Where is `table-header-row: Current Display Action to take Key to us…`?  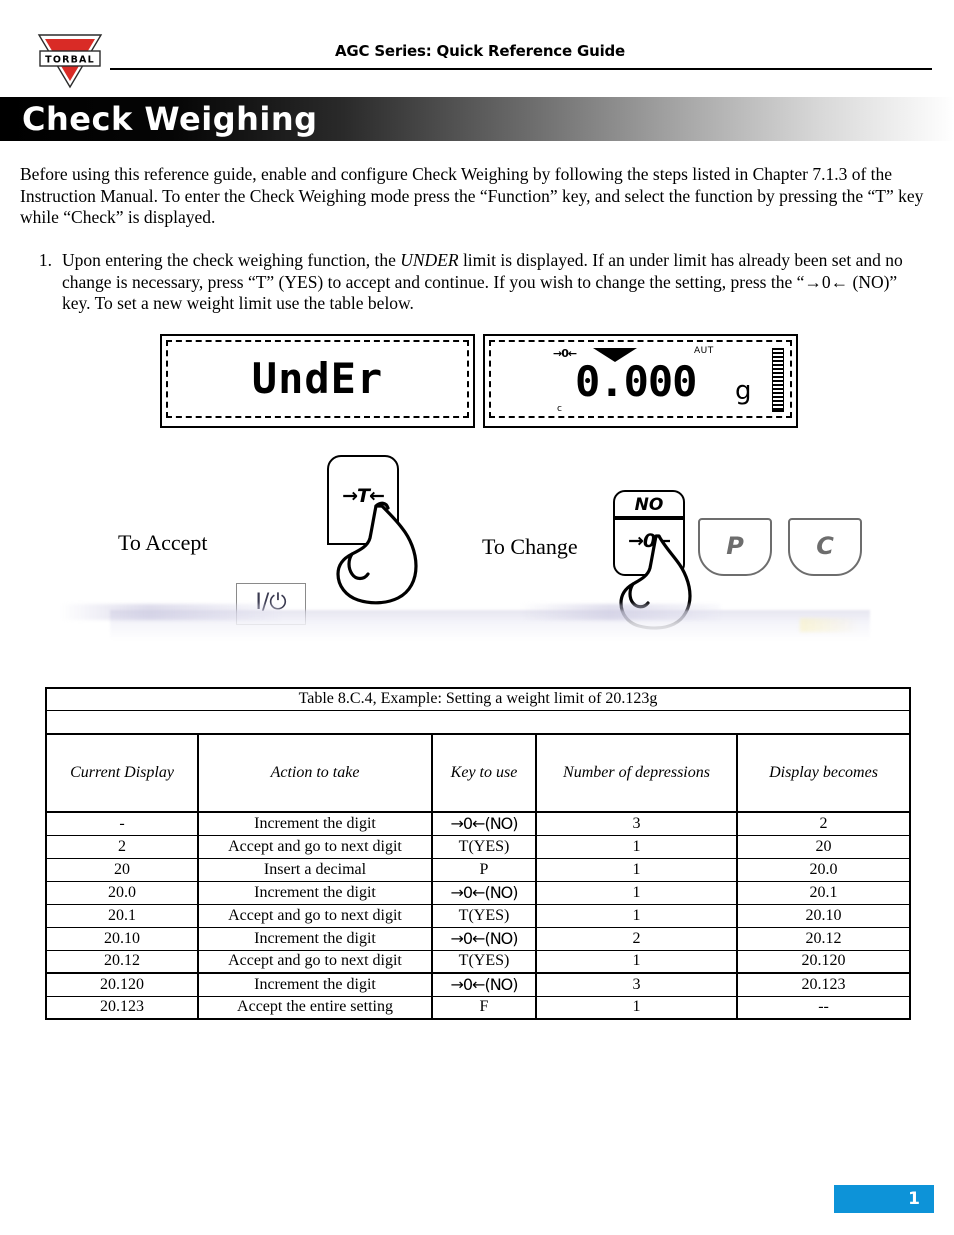 table-header-row: Current Display Action to take Key to us… is located at coordinates (478, 773).